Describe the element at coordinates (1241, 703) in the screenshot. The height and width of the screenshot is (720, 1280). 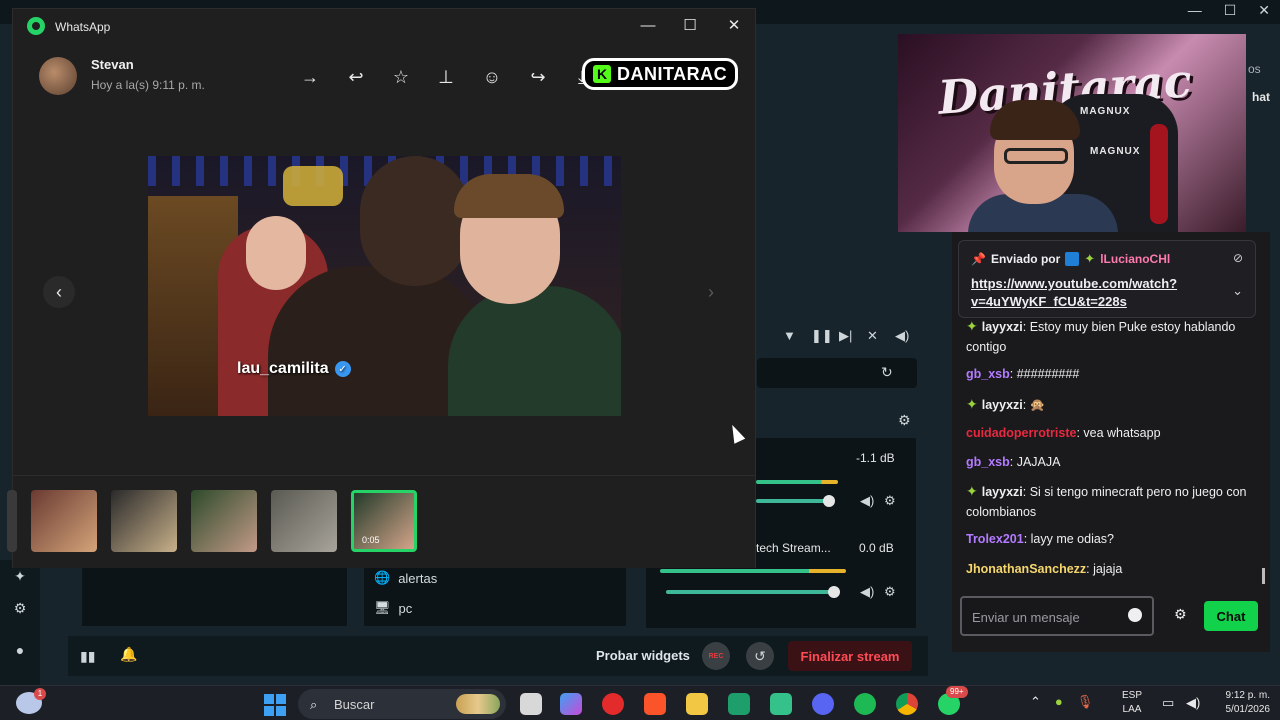
I see `system-clock: 9:12 p. m. 5/01/2026` at that location.